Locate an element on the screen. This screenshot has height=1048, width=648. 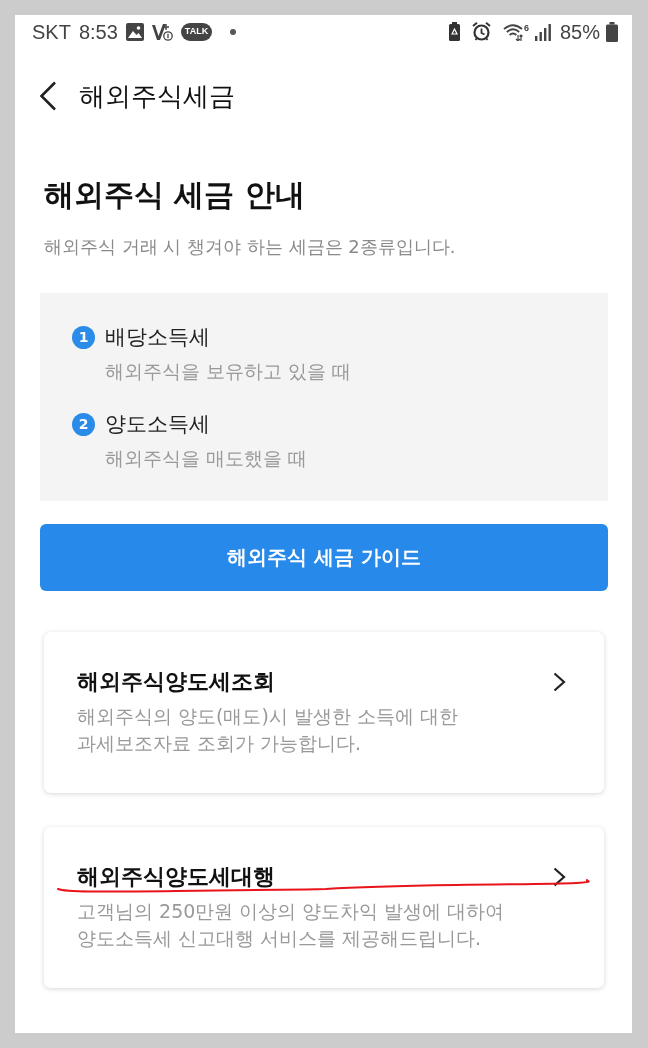
v-badge-icon is located at coordinates (162, 31).